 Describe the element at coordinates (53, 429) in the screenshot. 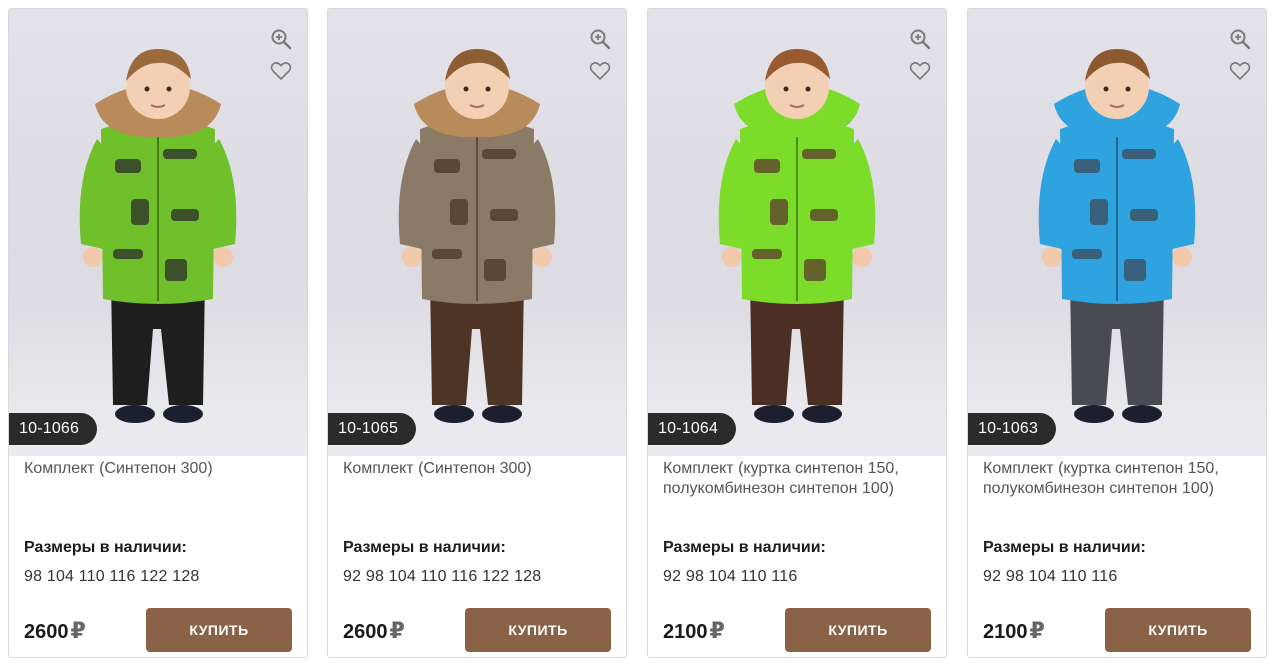

I see `sku-badge: 10-1066` at that location.